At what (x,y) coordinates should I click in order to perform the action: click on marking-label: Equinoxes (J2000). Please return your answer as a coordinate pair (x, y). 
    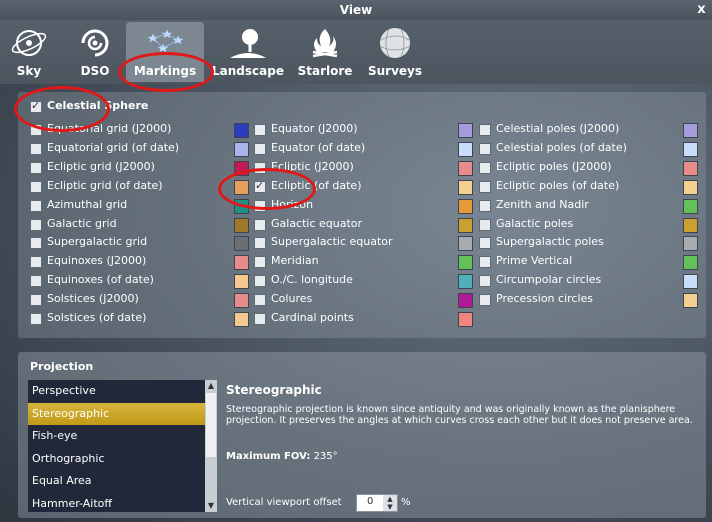
    Looking at the image, I should click on (96, 260).